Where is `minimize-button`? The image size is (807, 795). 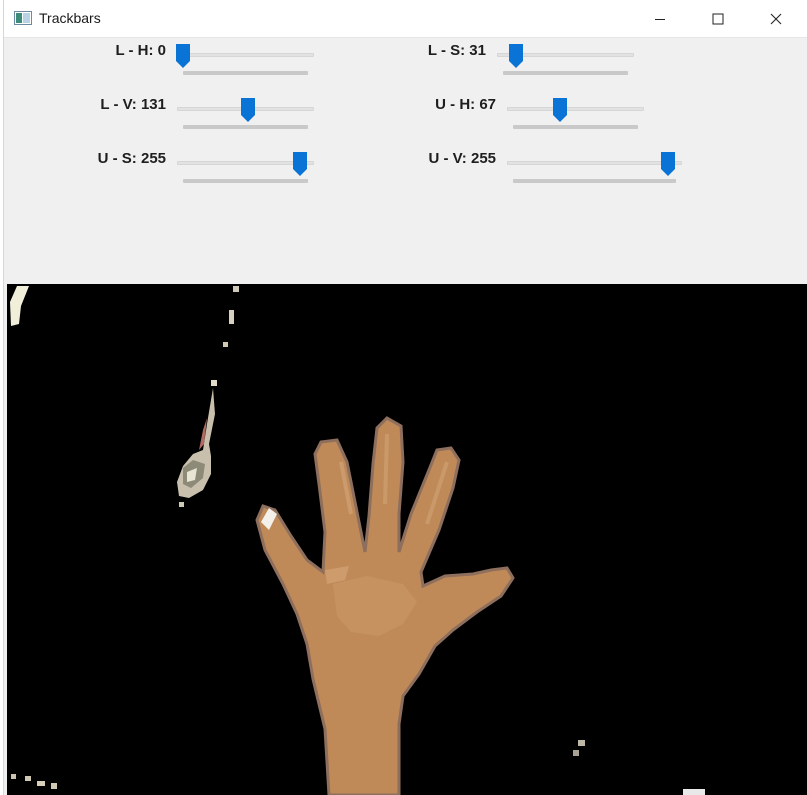 minimize-button is located at coordinates (660, 19).